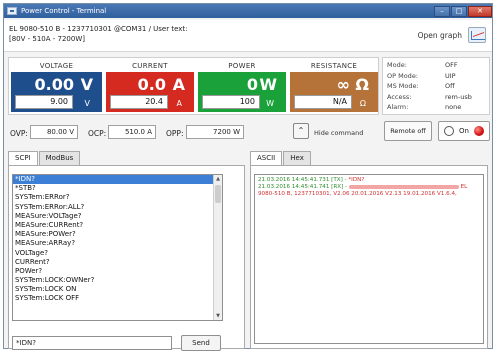  What do you see at coordinates (294, 180) in the screenshot?
I see `log-time: 21.03.2016 14:45:41.731` at bounding box center [294, 180].